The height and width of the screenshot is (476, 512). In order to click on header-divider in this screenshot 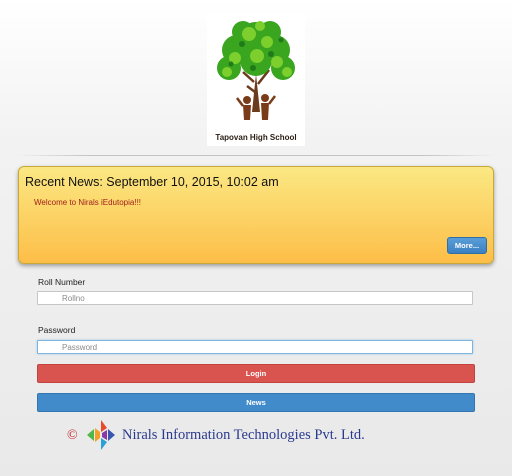, I will do `click(256, 155)`.